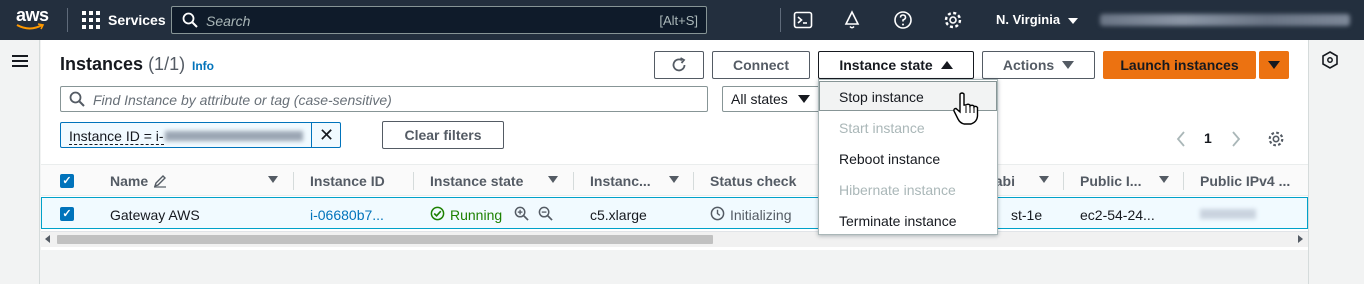  I want to click on caret-up-icon, so click(946, 65).